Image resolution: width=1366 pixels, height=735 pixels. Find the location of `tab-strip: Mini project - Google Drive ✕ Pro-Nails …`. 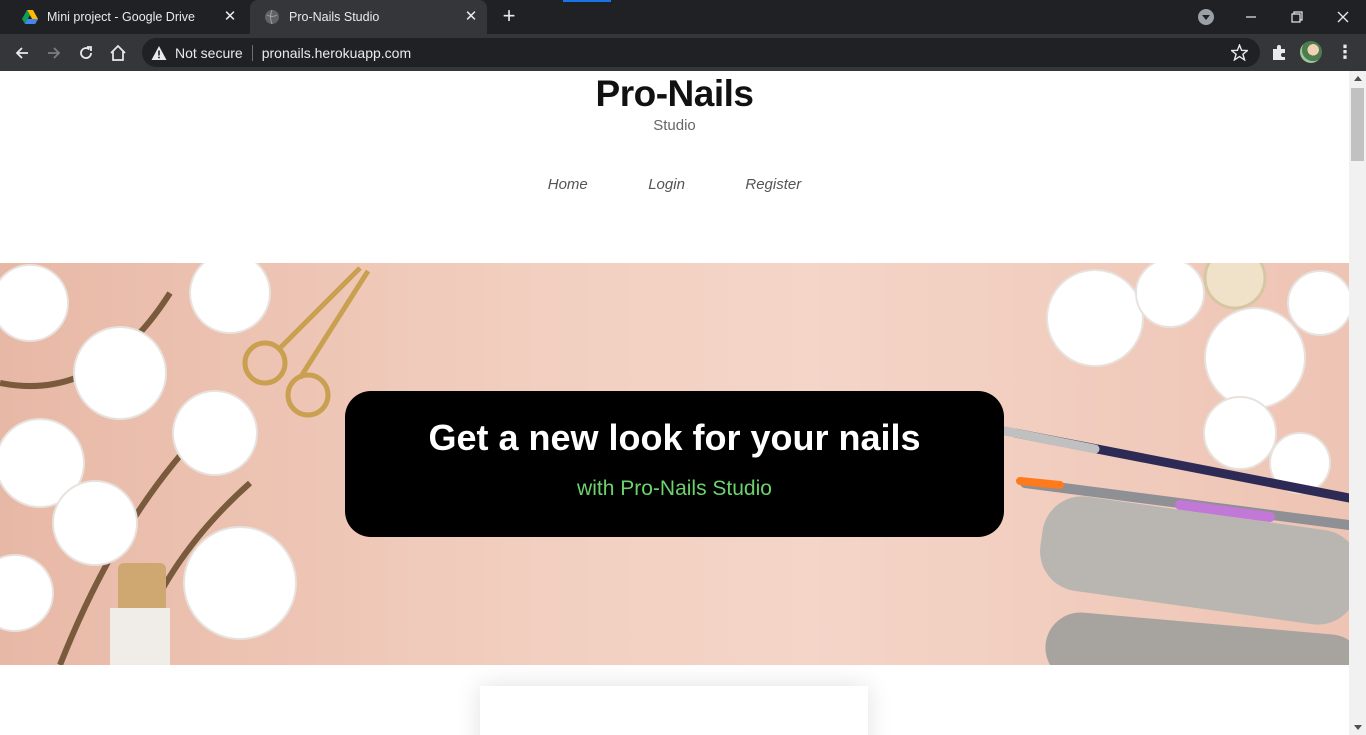

tab-strip: Mini project - Google Drive ✕ Pro-Nails … is located at coordinates (683, 17).